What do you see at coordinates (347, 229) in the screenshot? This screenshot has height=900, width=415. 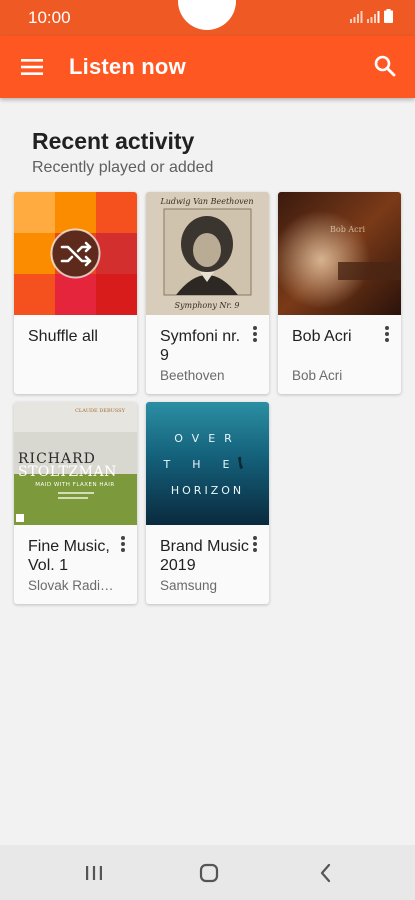 I see `art-text: Bob Acri` at bounding box center [347, 229].